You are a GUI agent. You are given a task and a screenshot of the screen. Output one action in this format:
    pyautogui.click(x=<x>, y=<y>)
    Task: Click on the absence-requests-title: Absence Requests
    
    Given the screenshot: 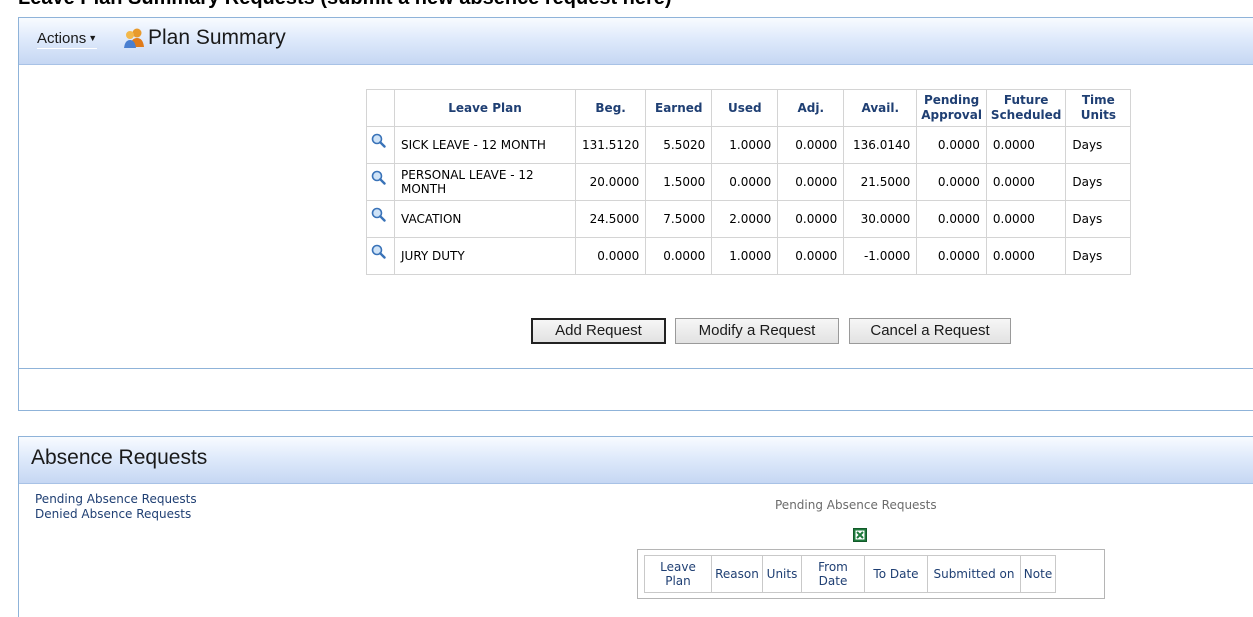 What is the action you would take?
    pyautogui.click(x=119, y=457)
    